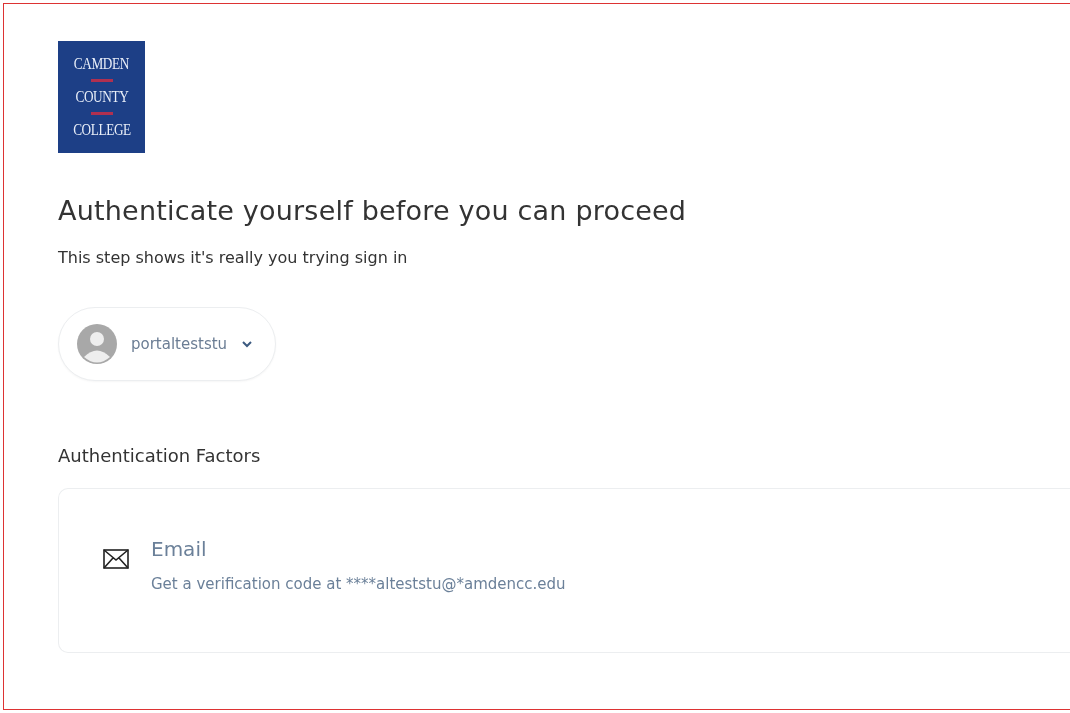 The height and width of the screenshot is (713, 1070). I want to click on section-heading: Authentication Factors, so click(160, 455).